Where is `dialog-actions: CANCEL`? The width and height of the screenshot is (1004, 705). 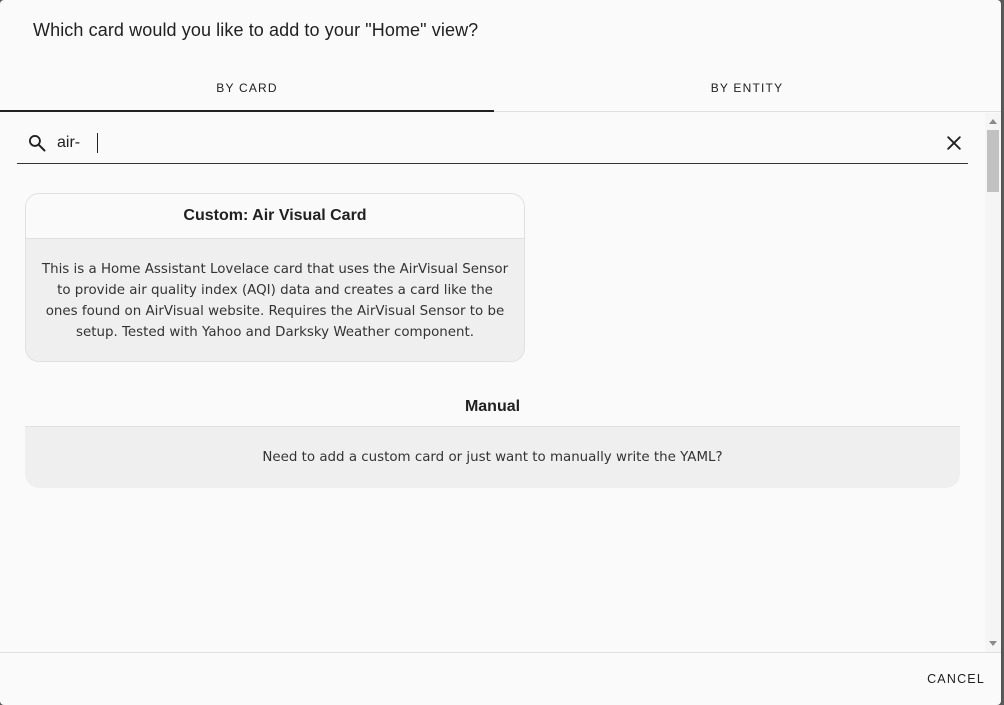 dialog-actions: CANCEL is located at coordinates (500, 678).